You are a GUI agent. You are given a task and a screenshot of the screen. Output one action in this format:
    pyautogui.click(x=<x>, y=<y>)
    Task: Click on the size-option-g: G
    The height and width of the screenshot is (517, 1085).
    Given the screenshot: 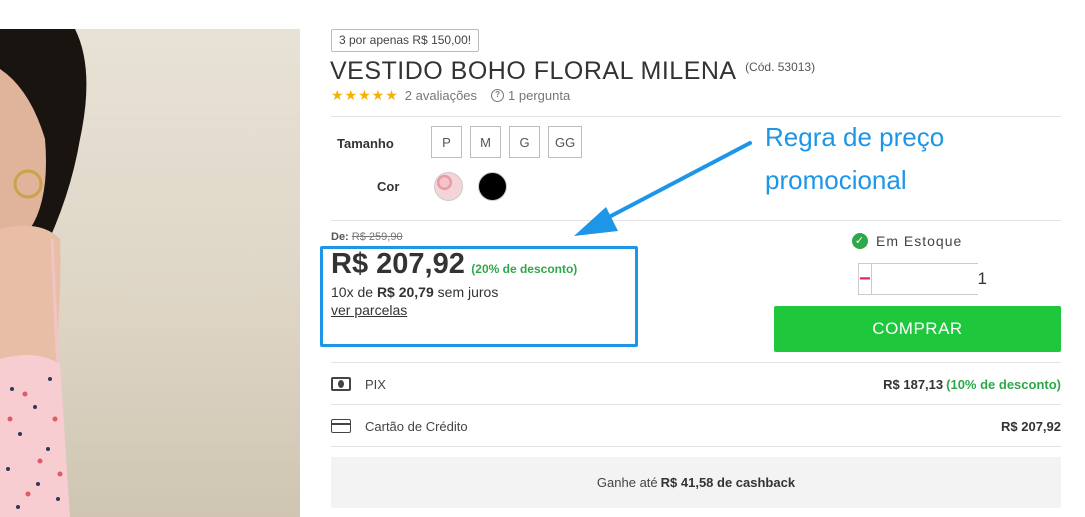 What is the action you would take?
    pyautogui.click(x=524, y=142)
    